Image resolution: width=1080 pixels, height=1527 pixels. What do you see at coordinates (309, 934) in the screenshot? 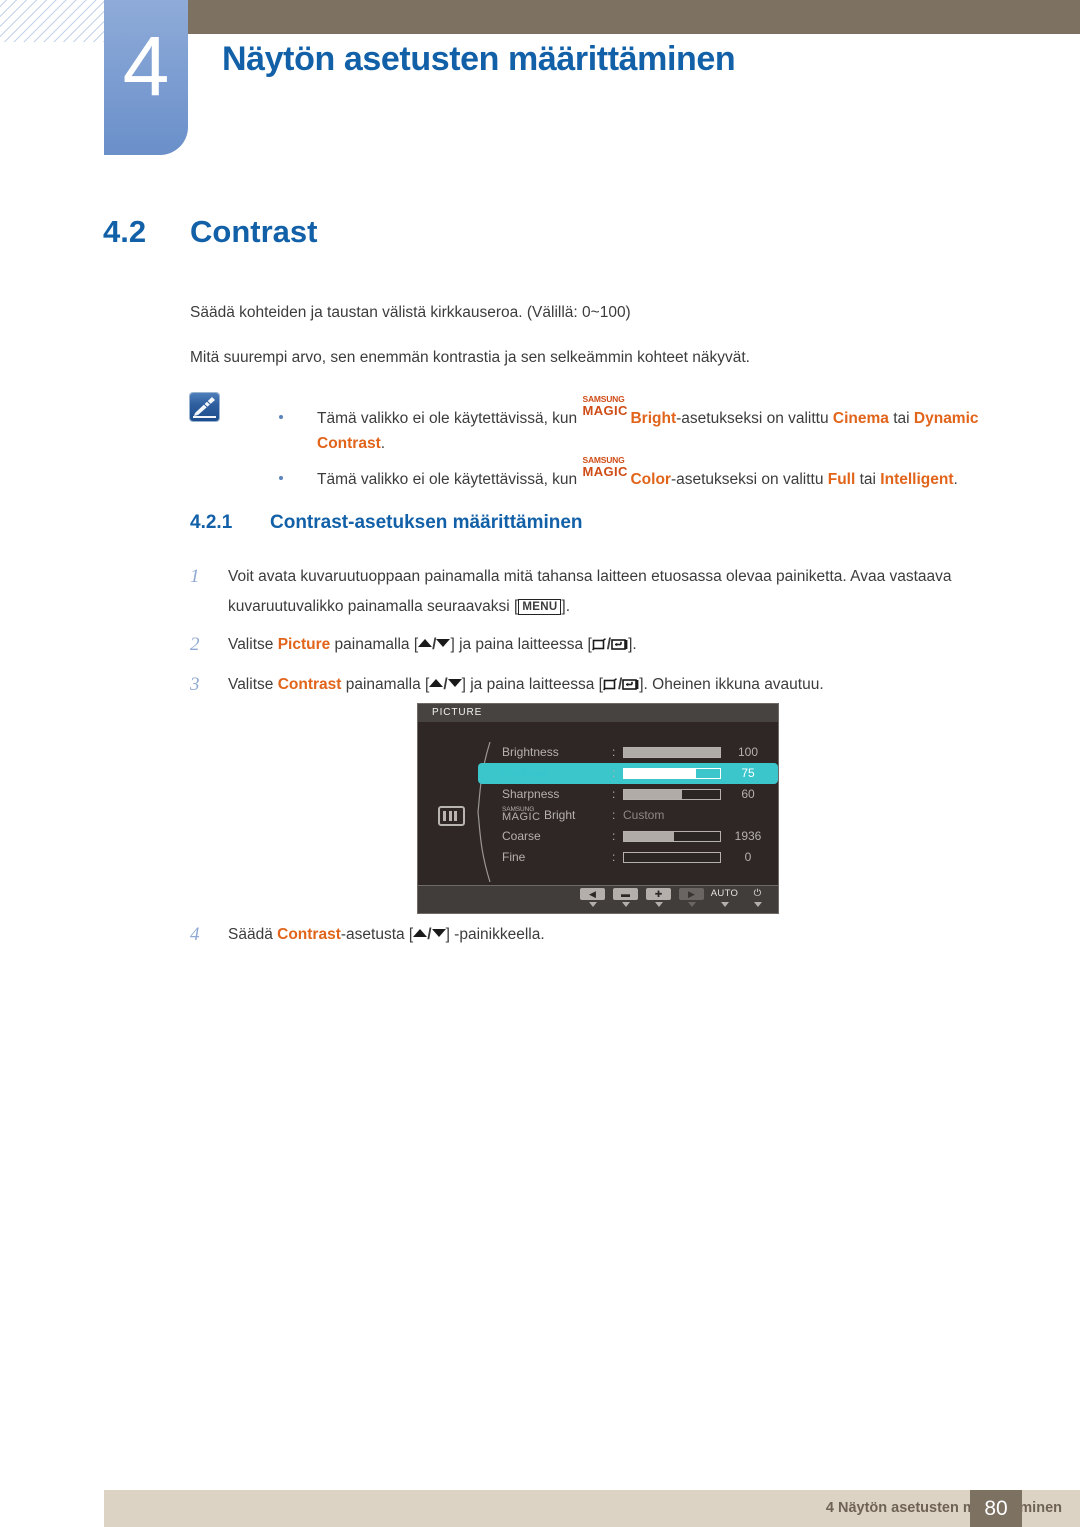
I see `step-highlight: Contrast` at bounding box center [309, 934].